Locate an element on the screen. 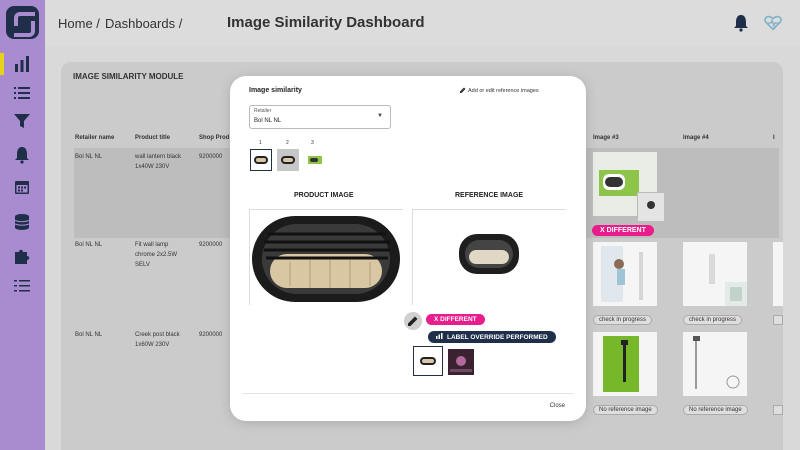 This screenshot has height=450, width=800. row-title: Creek post black 1x60W 230V is located at coordinates (157, 340).